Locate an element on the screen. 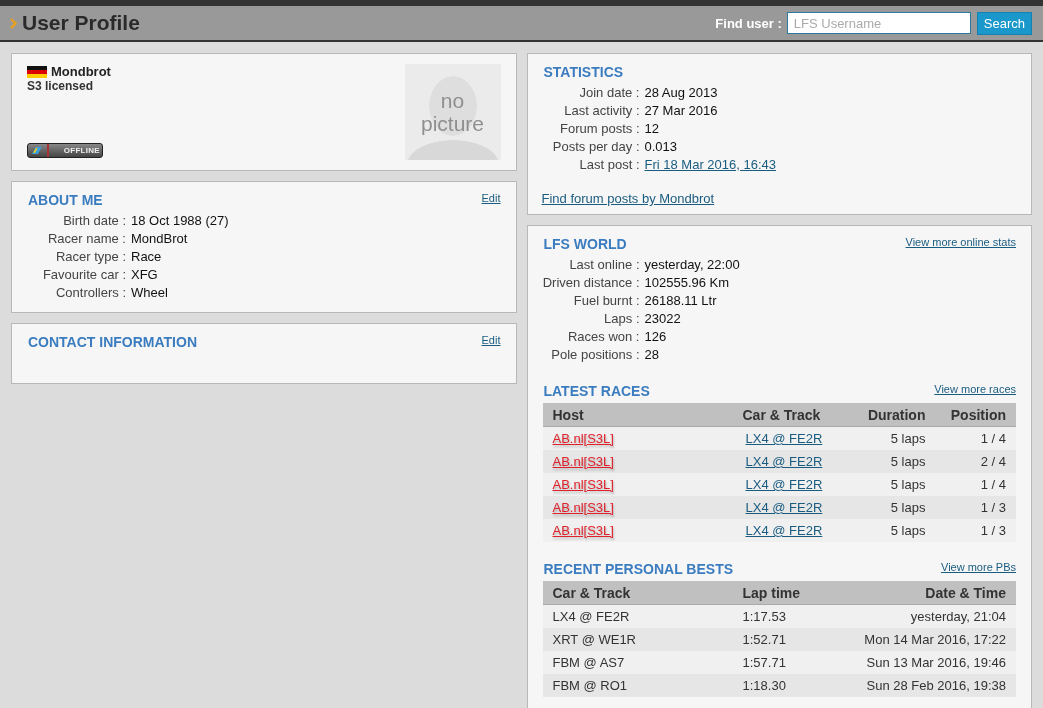 This screenshot has width=1043, height=708. field-value: 23022 is located at coordinates (662, 319).